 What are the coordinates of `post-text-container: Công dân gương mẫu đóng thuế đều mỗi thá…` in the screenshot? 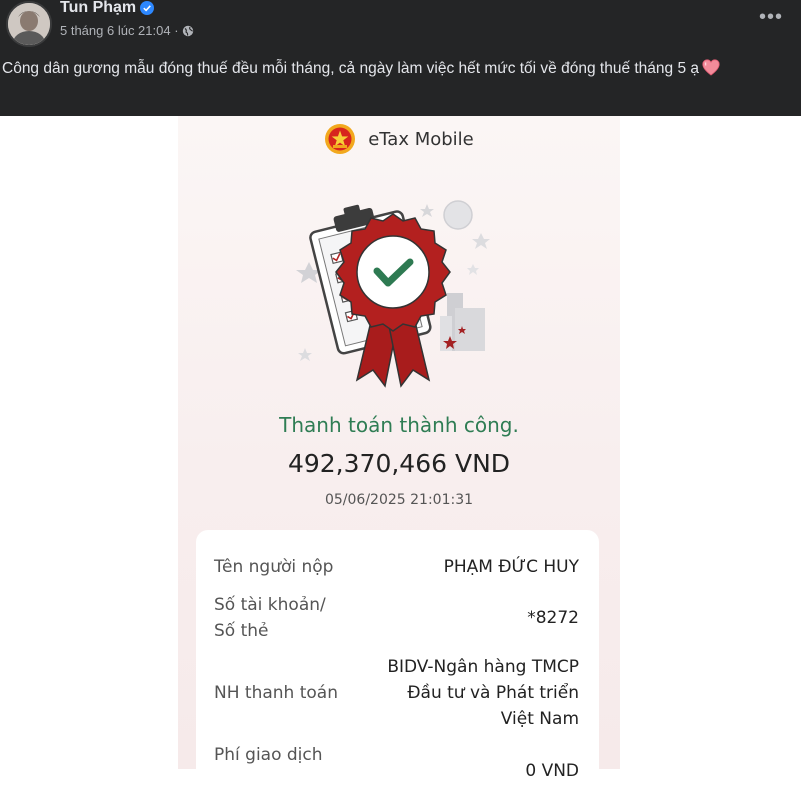 It's located at (399, 68).